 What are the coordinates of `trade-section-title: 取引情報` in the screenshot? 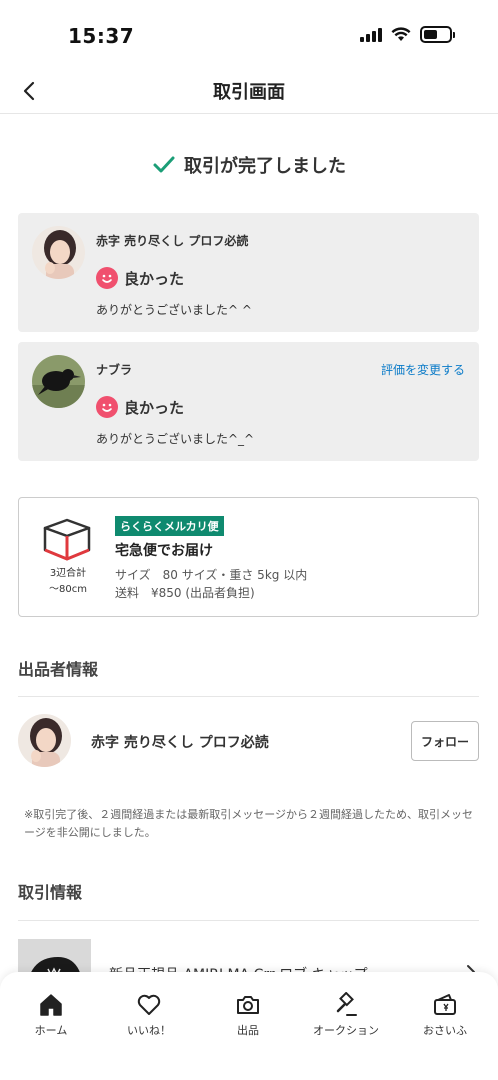 It's located at (50, 892).